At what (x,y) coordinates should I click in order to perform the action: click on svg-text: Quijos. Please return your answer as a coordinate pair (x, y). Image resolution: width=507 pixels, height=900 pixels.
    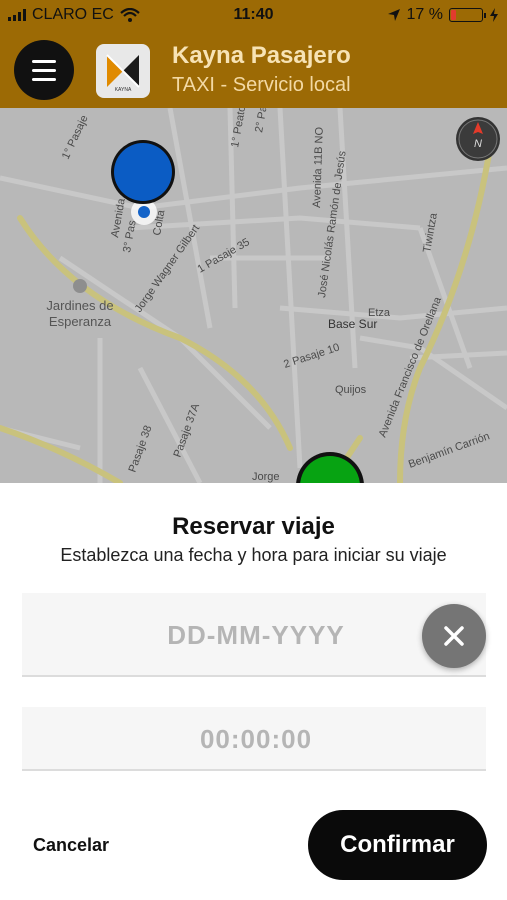
    Looking at the image, I should click on (351, 390).